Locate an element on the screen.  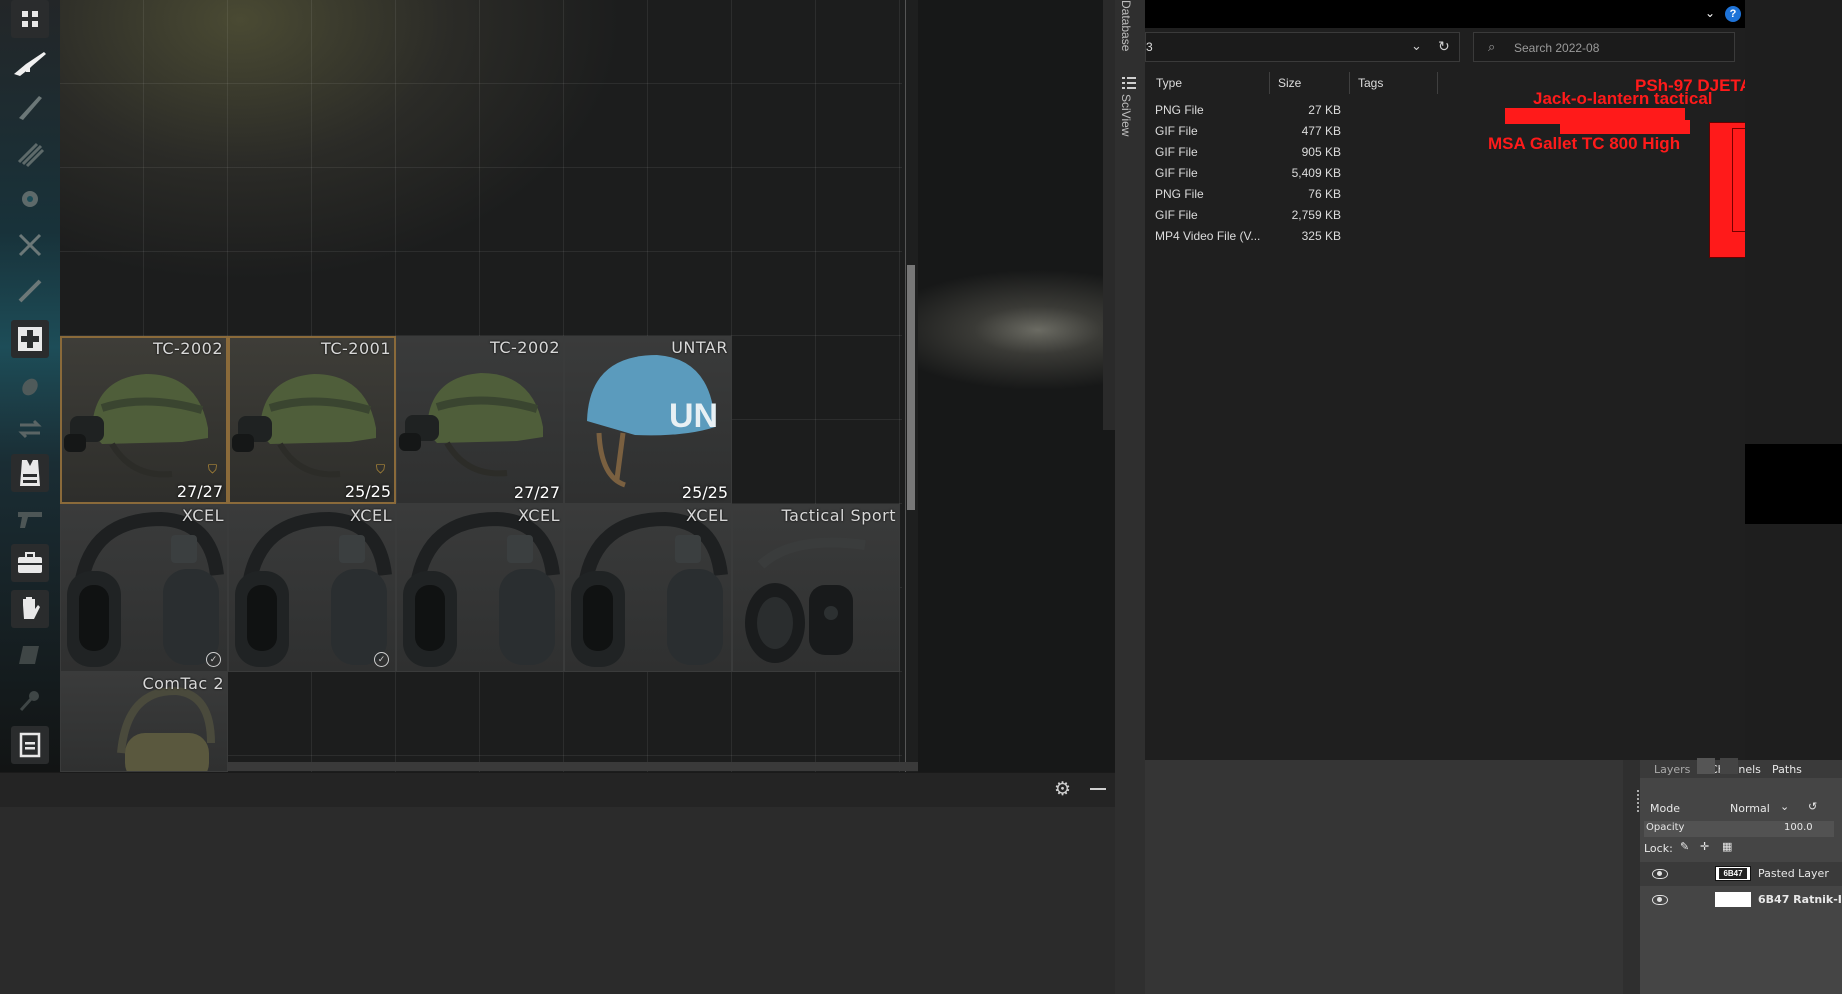
mode-label: Mode is located at coordinates (1665, 808).